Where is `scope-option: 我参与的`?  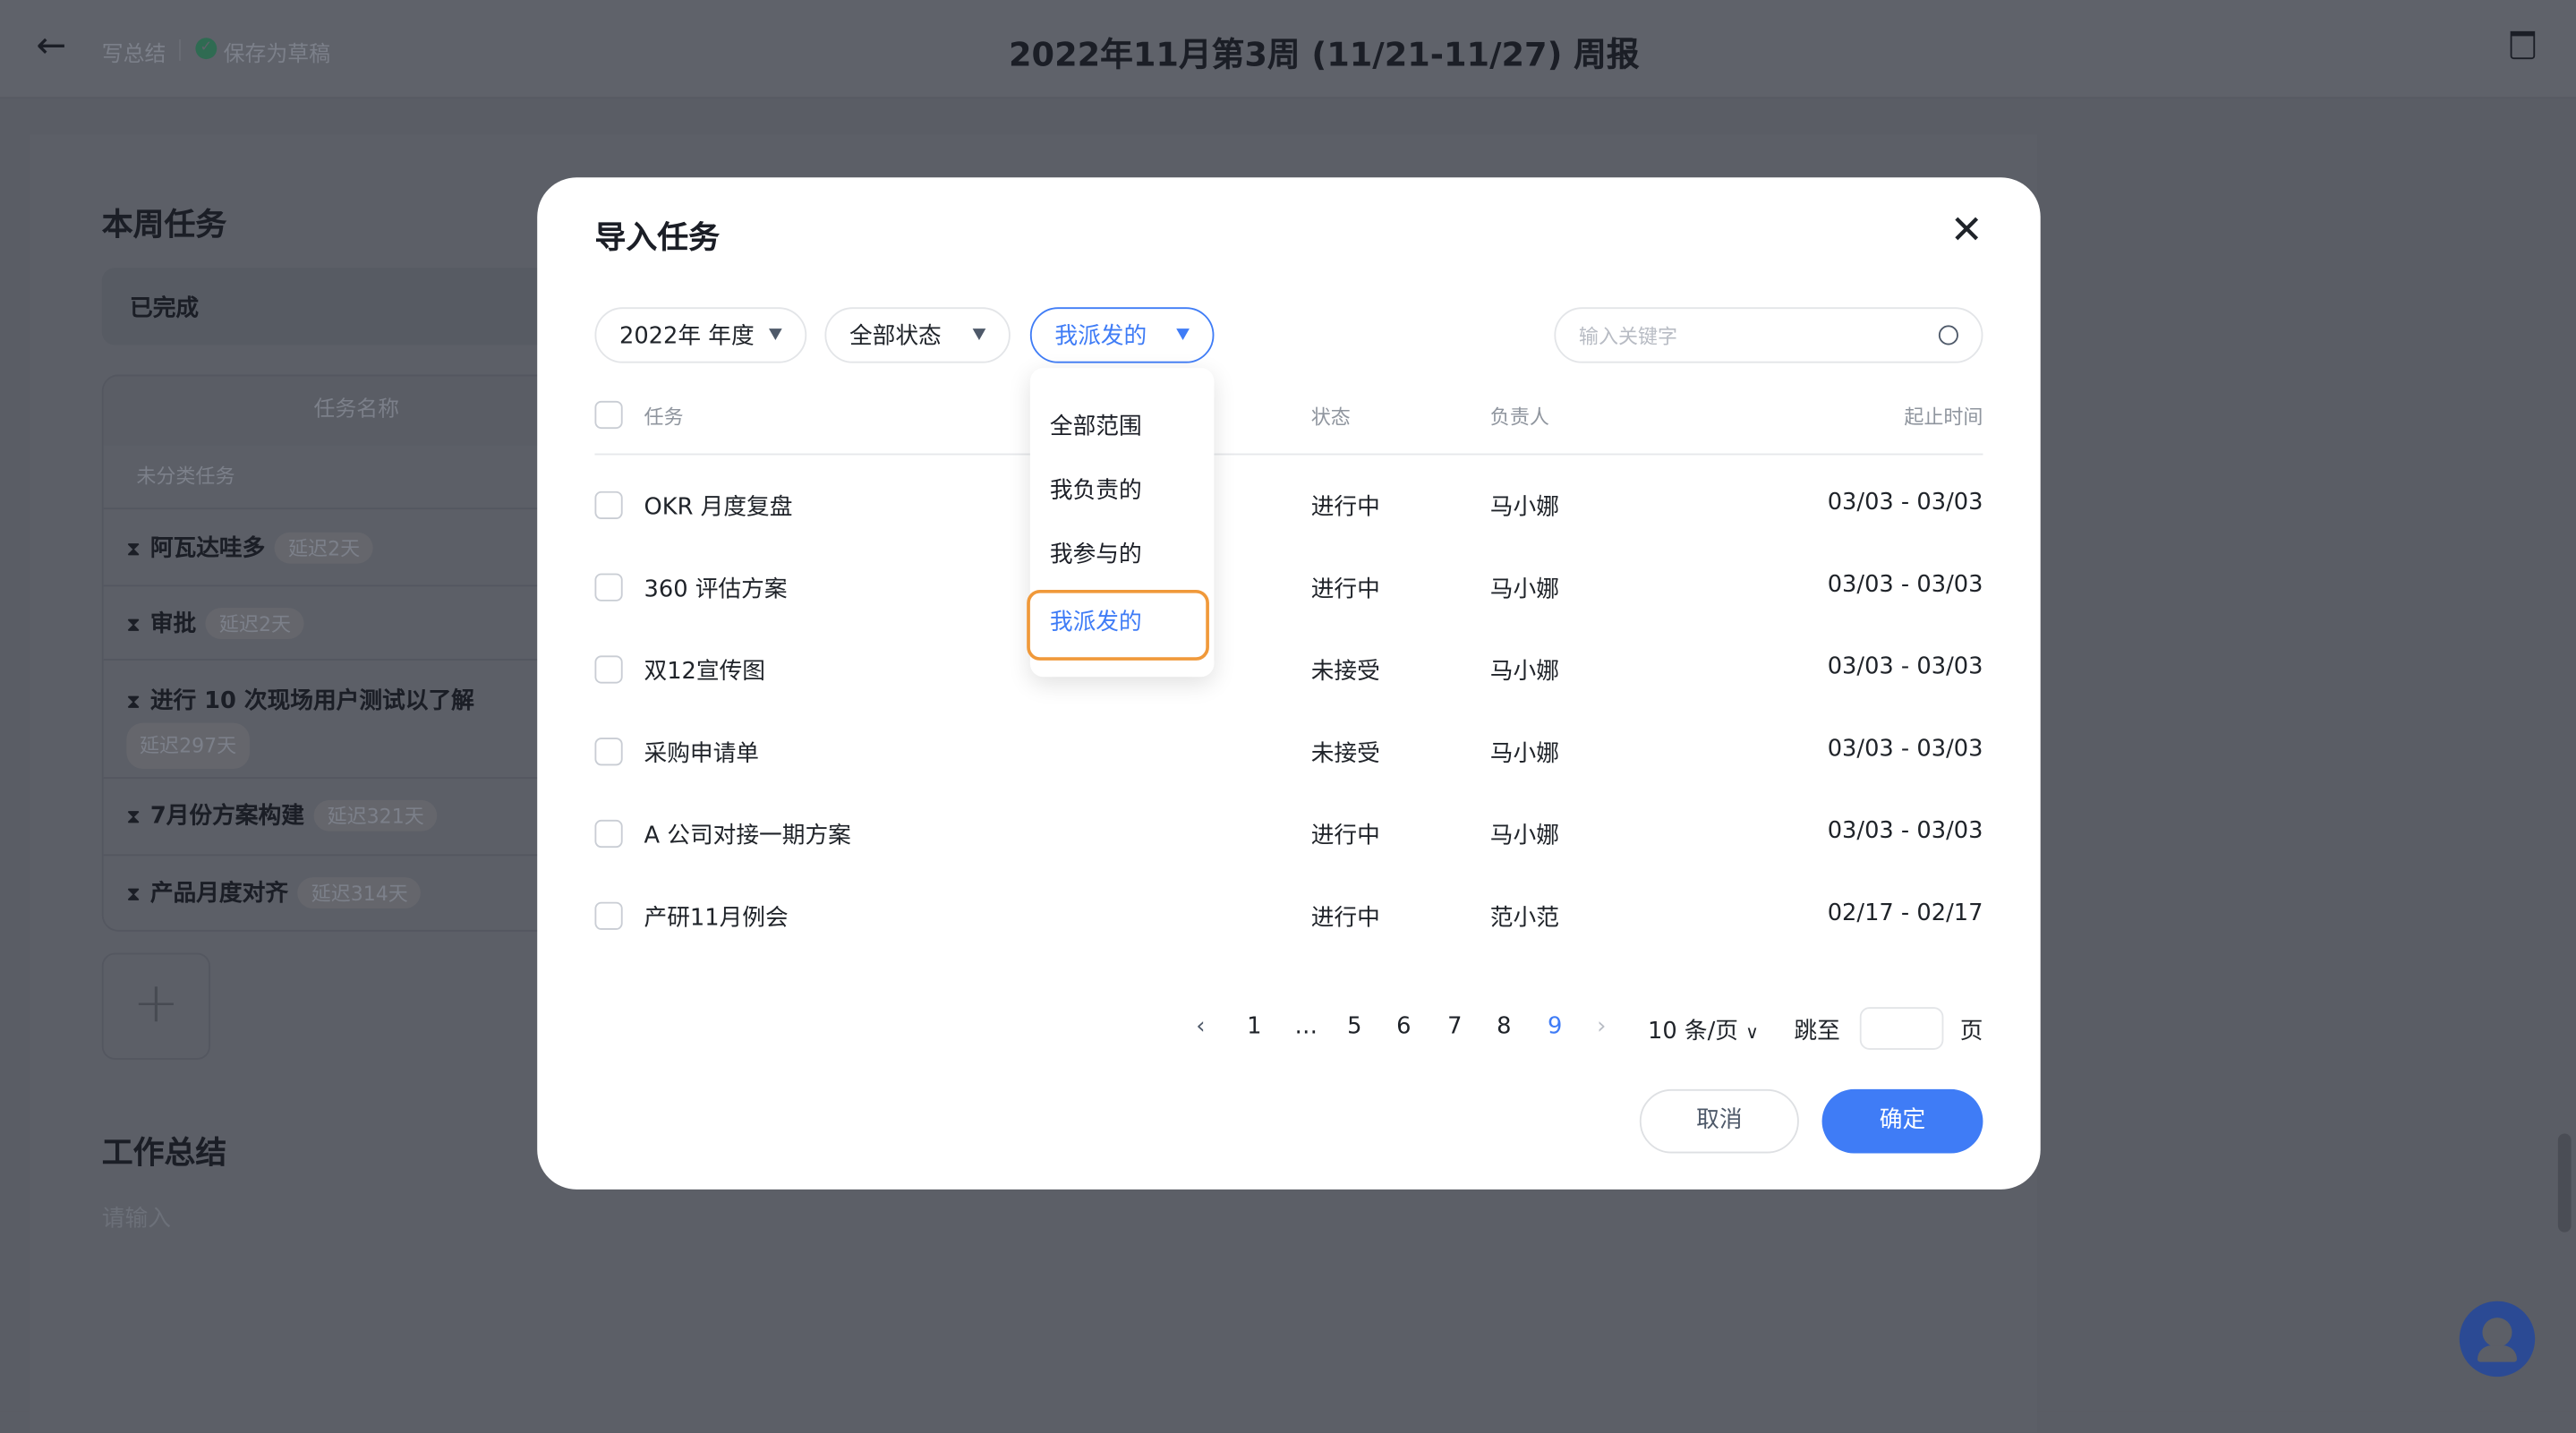 scope-option: 我参与的 is located at coordinates (1096, 553).